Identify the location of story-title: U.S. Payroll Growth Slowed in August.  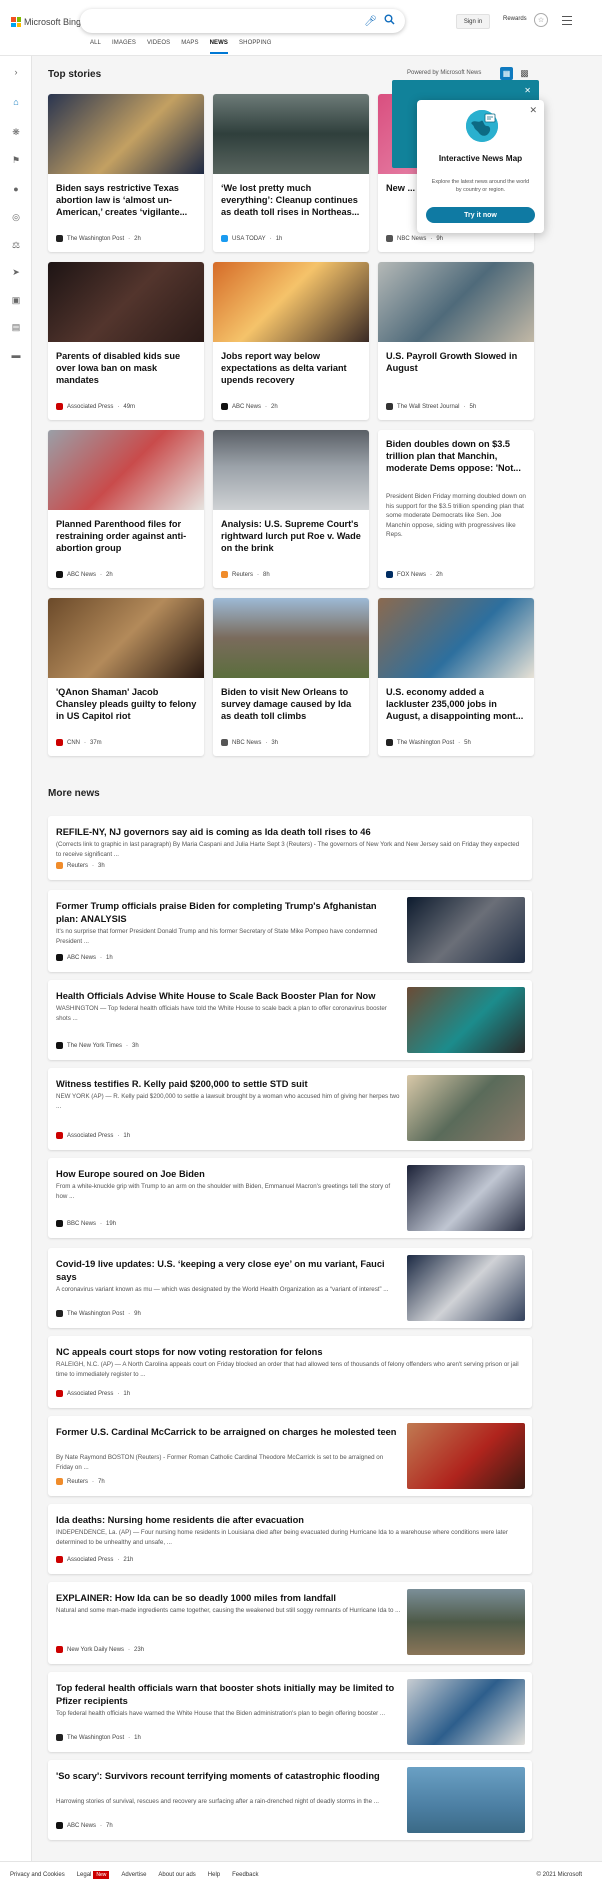
(457, 362).